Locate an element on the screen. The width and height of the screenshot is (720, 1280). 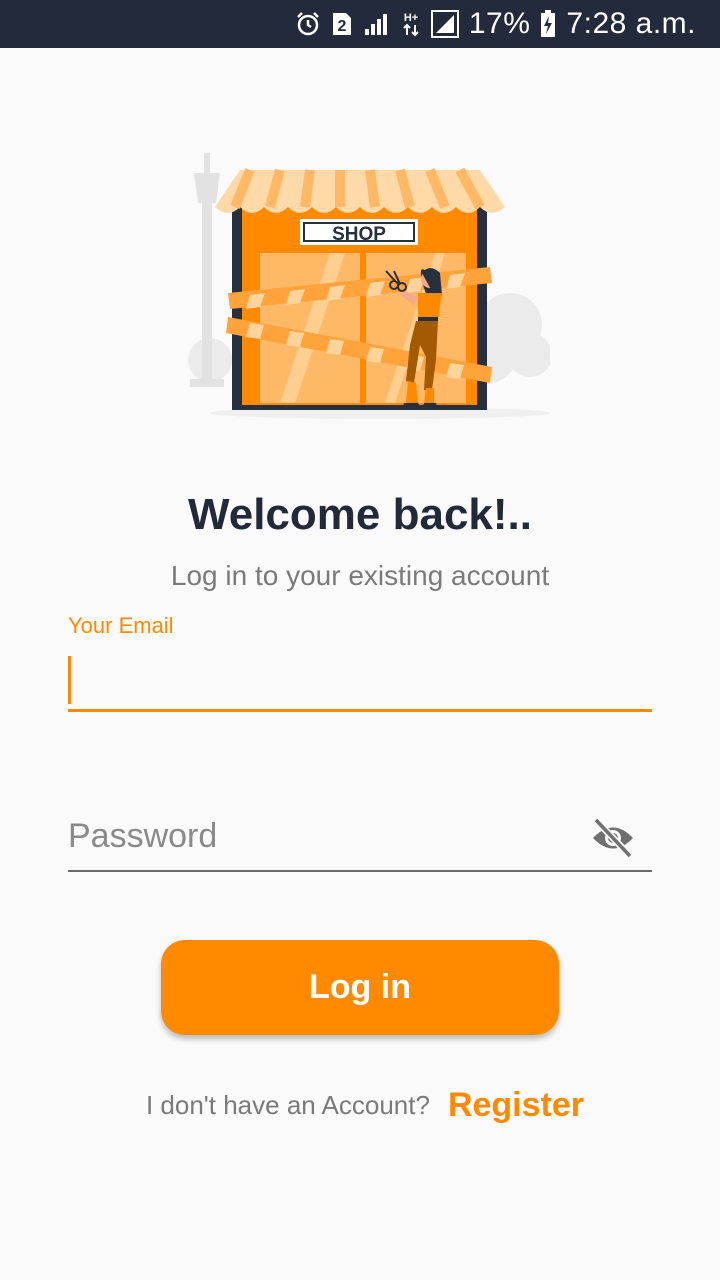
svg-text: H+ is located at coordinates (411, 18).